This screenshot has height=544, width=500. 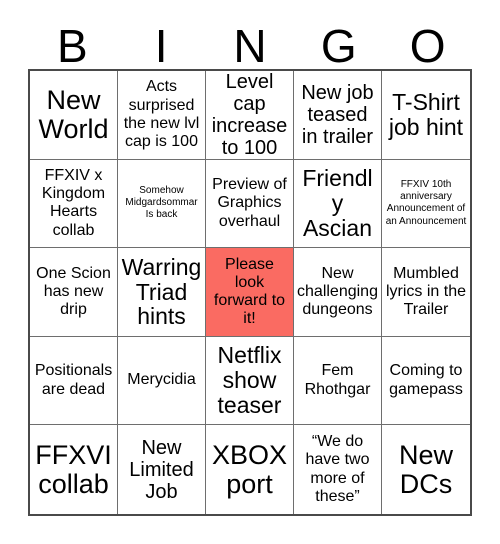 I want to click on bingo-cell-label: Positionals are dead, so click(x=73, y=380).